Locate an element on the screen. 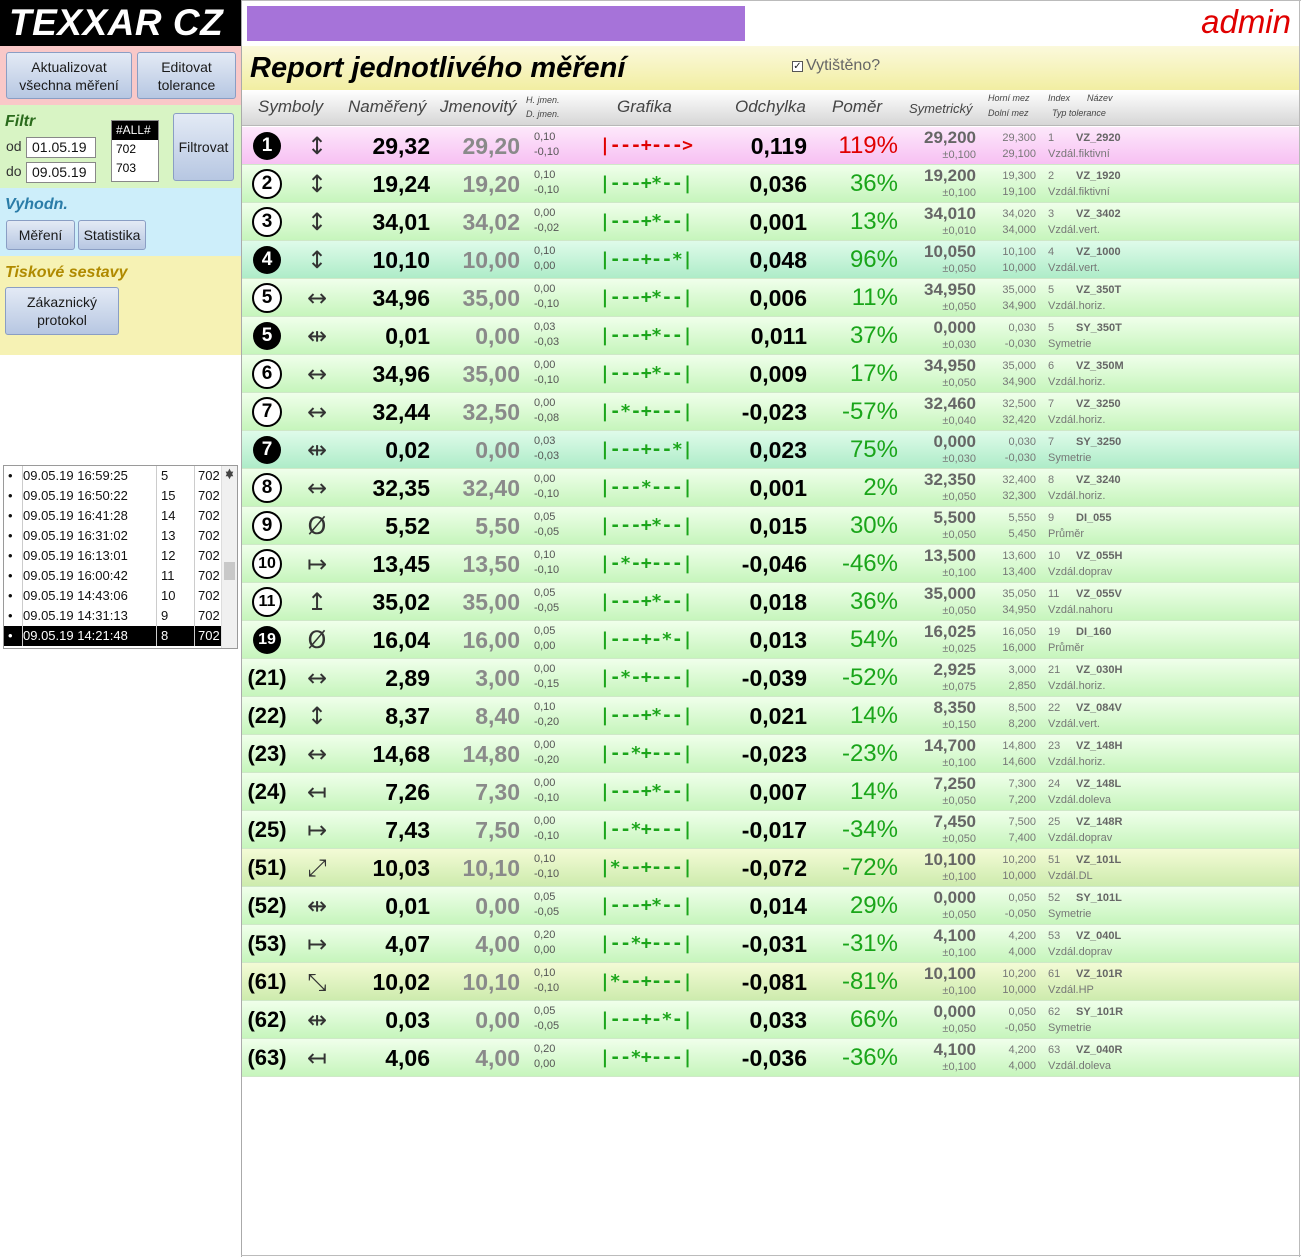 This screenshot has width=1301, height=1257. feature-badge: (24) is located at coordinates (267, 791).